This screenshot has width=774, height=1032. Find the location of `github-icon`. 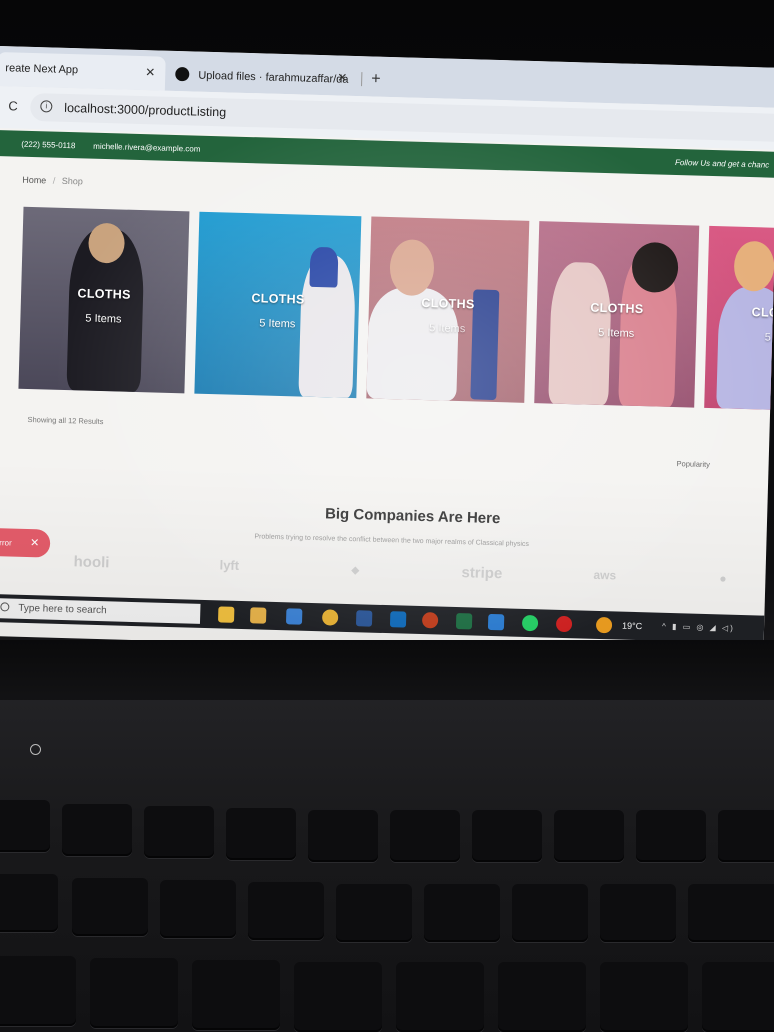

github-icon is located at coordinates (182, 74).